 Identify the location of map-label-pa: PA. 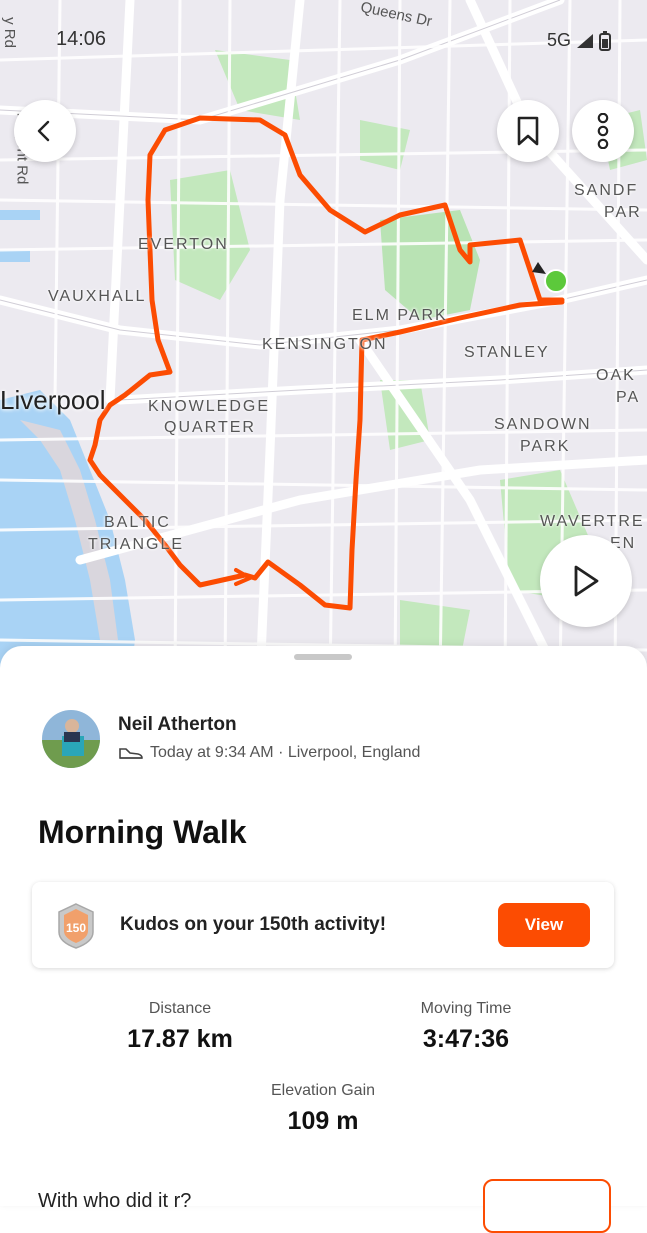
(628, 397).